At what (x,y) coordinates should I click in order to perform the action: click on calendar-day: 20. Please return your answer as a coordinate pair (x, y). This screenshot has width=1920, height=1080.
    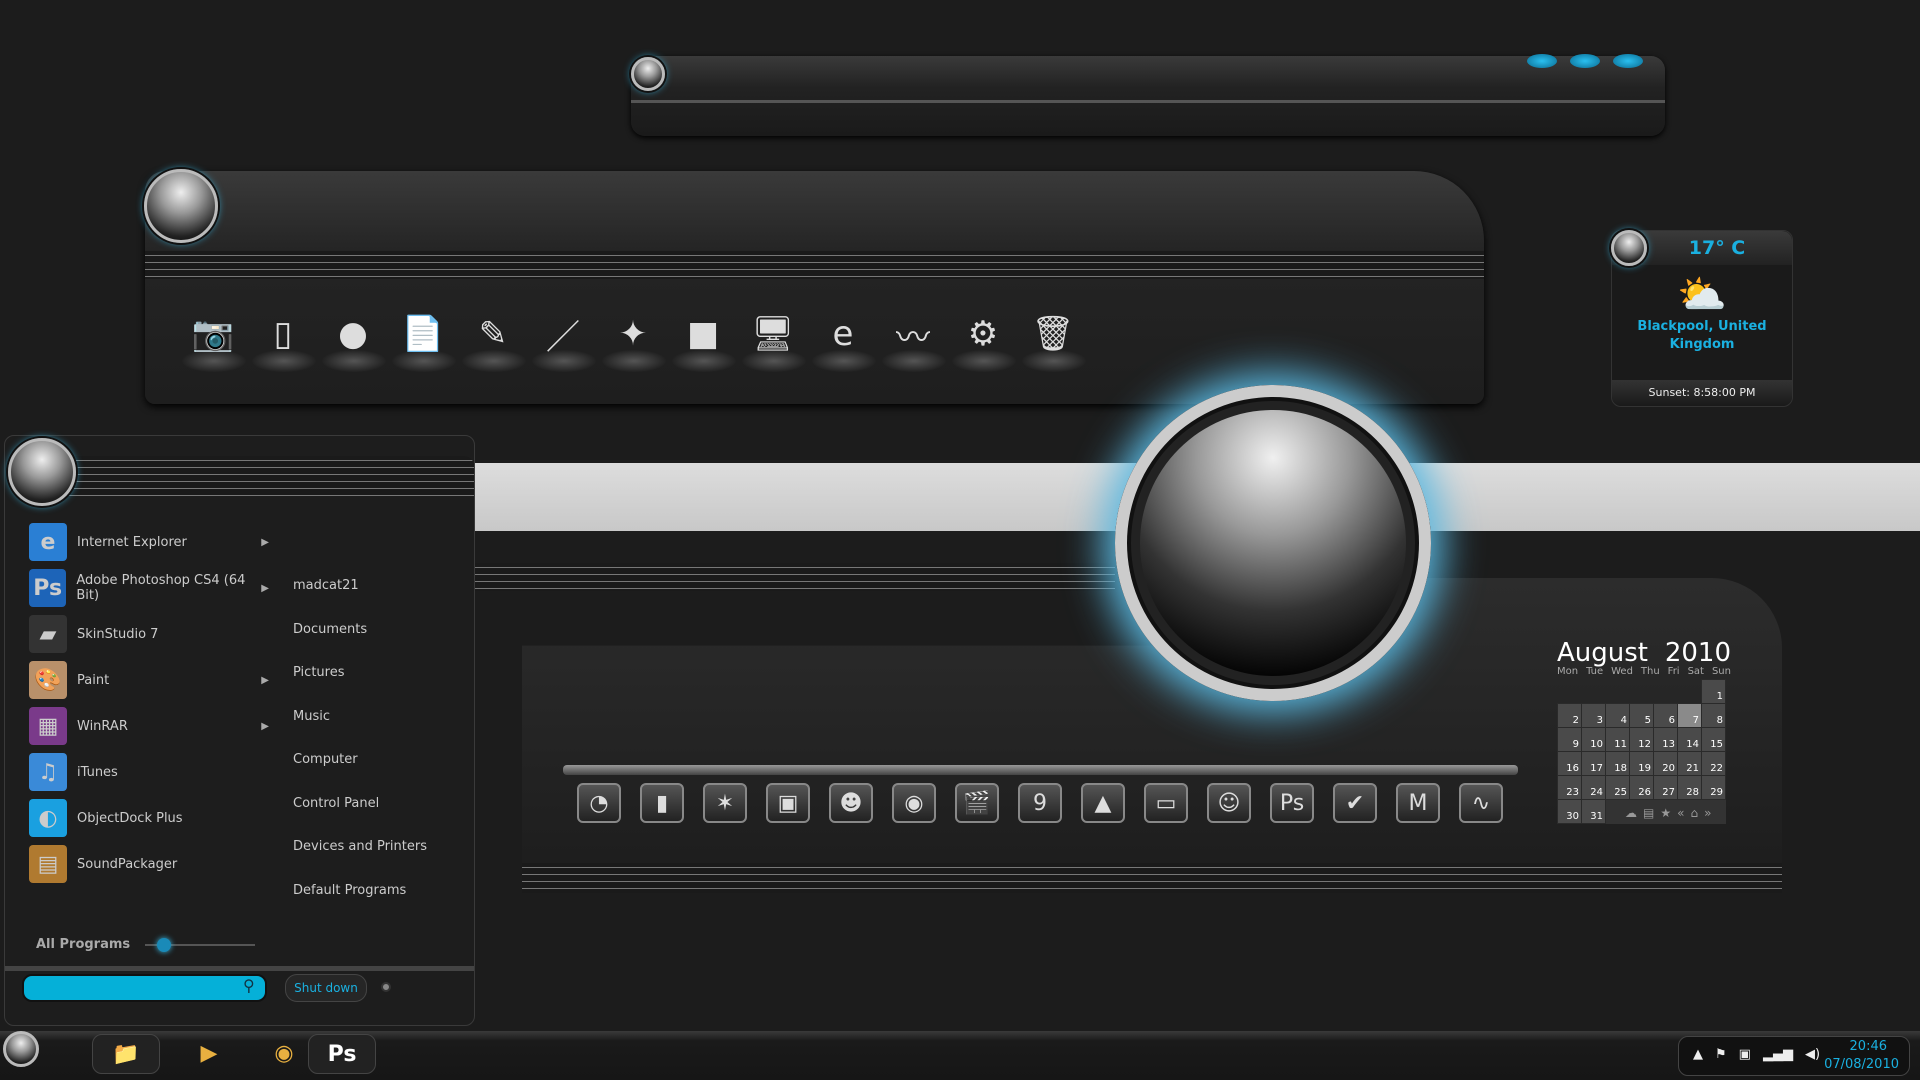
    Looking at the image, I should click on (1665, 763).